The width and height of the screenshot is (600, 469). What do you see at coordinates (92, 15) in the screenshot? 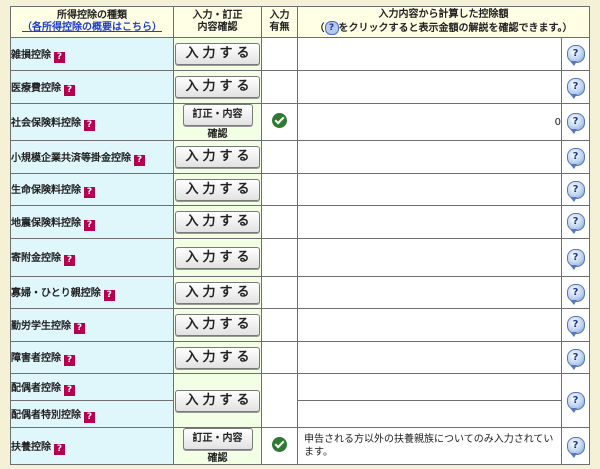
I see `header-kind-title: 所得控除の種類` at bounding box center [92, 15].